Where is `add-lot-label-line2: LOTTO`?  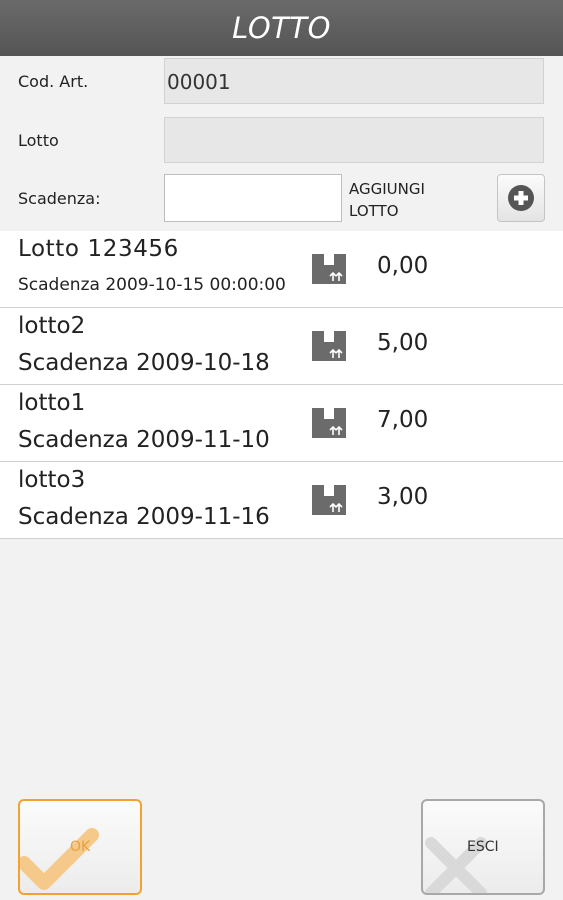
add-lot-label-line2: LOTTO is located at coordinates (374, 211).